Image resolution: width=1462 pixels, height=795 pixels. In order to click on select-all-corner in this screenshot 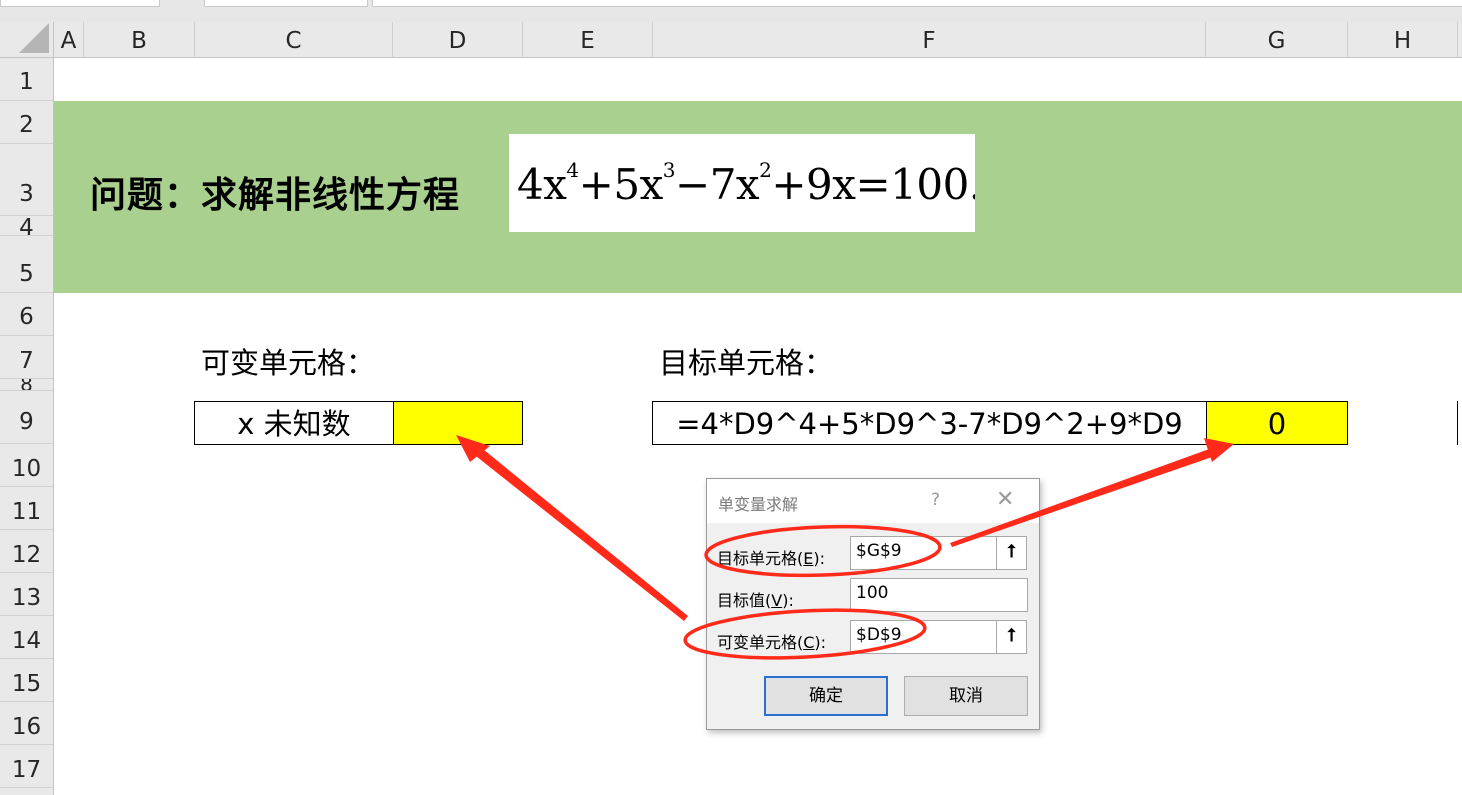, I will do `click(27, 40)`.